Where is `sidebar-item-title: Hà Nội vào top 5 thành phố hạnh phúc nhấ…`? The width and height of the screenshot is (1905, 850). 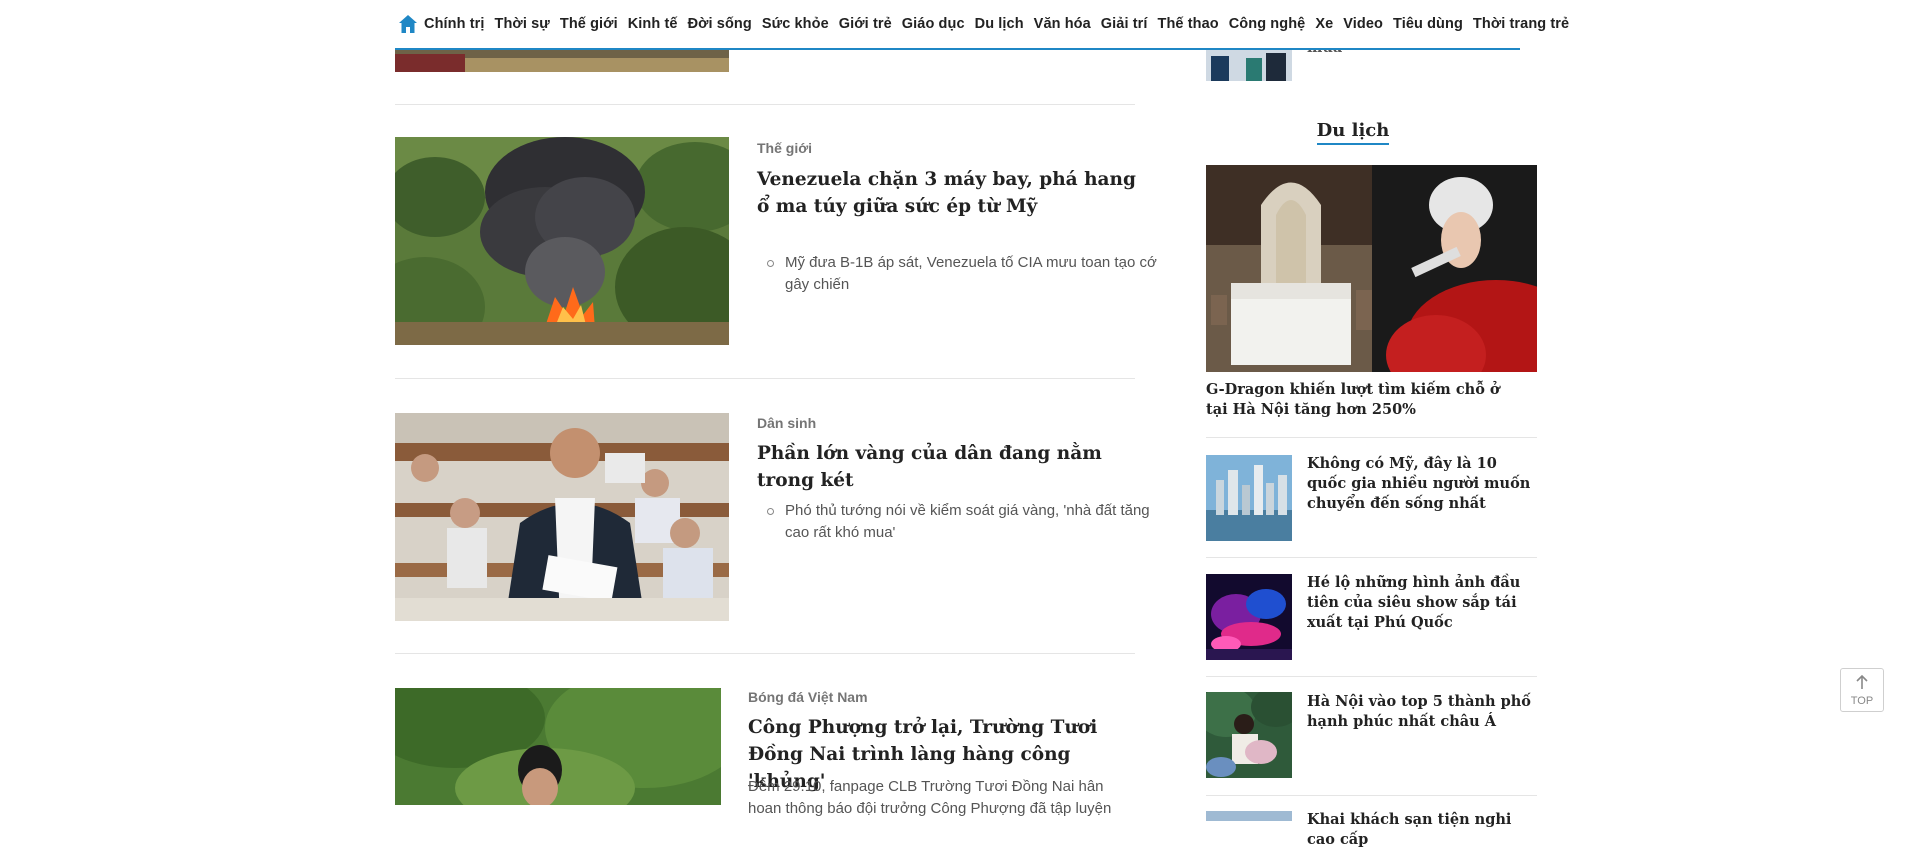 sidebar-item-title: Hà Nội vào top 5 thành phố hạnh phúc nhấ… is located at coordinates (1419, 712).